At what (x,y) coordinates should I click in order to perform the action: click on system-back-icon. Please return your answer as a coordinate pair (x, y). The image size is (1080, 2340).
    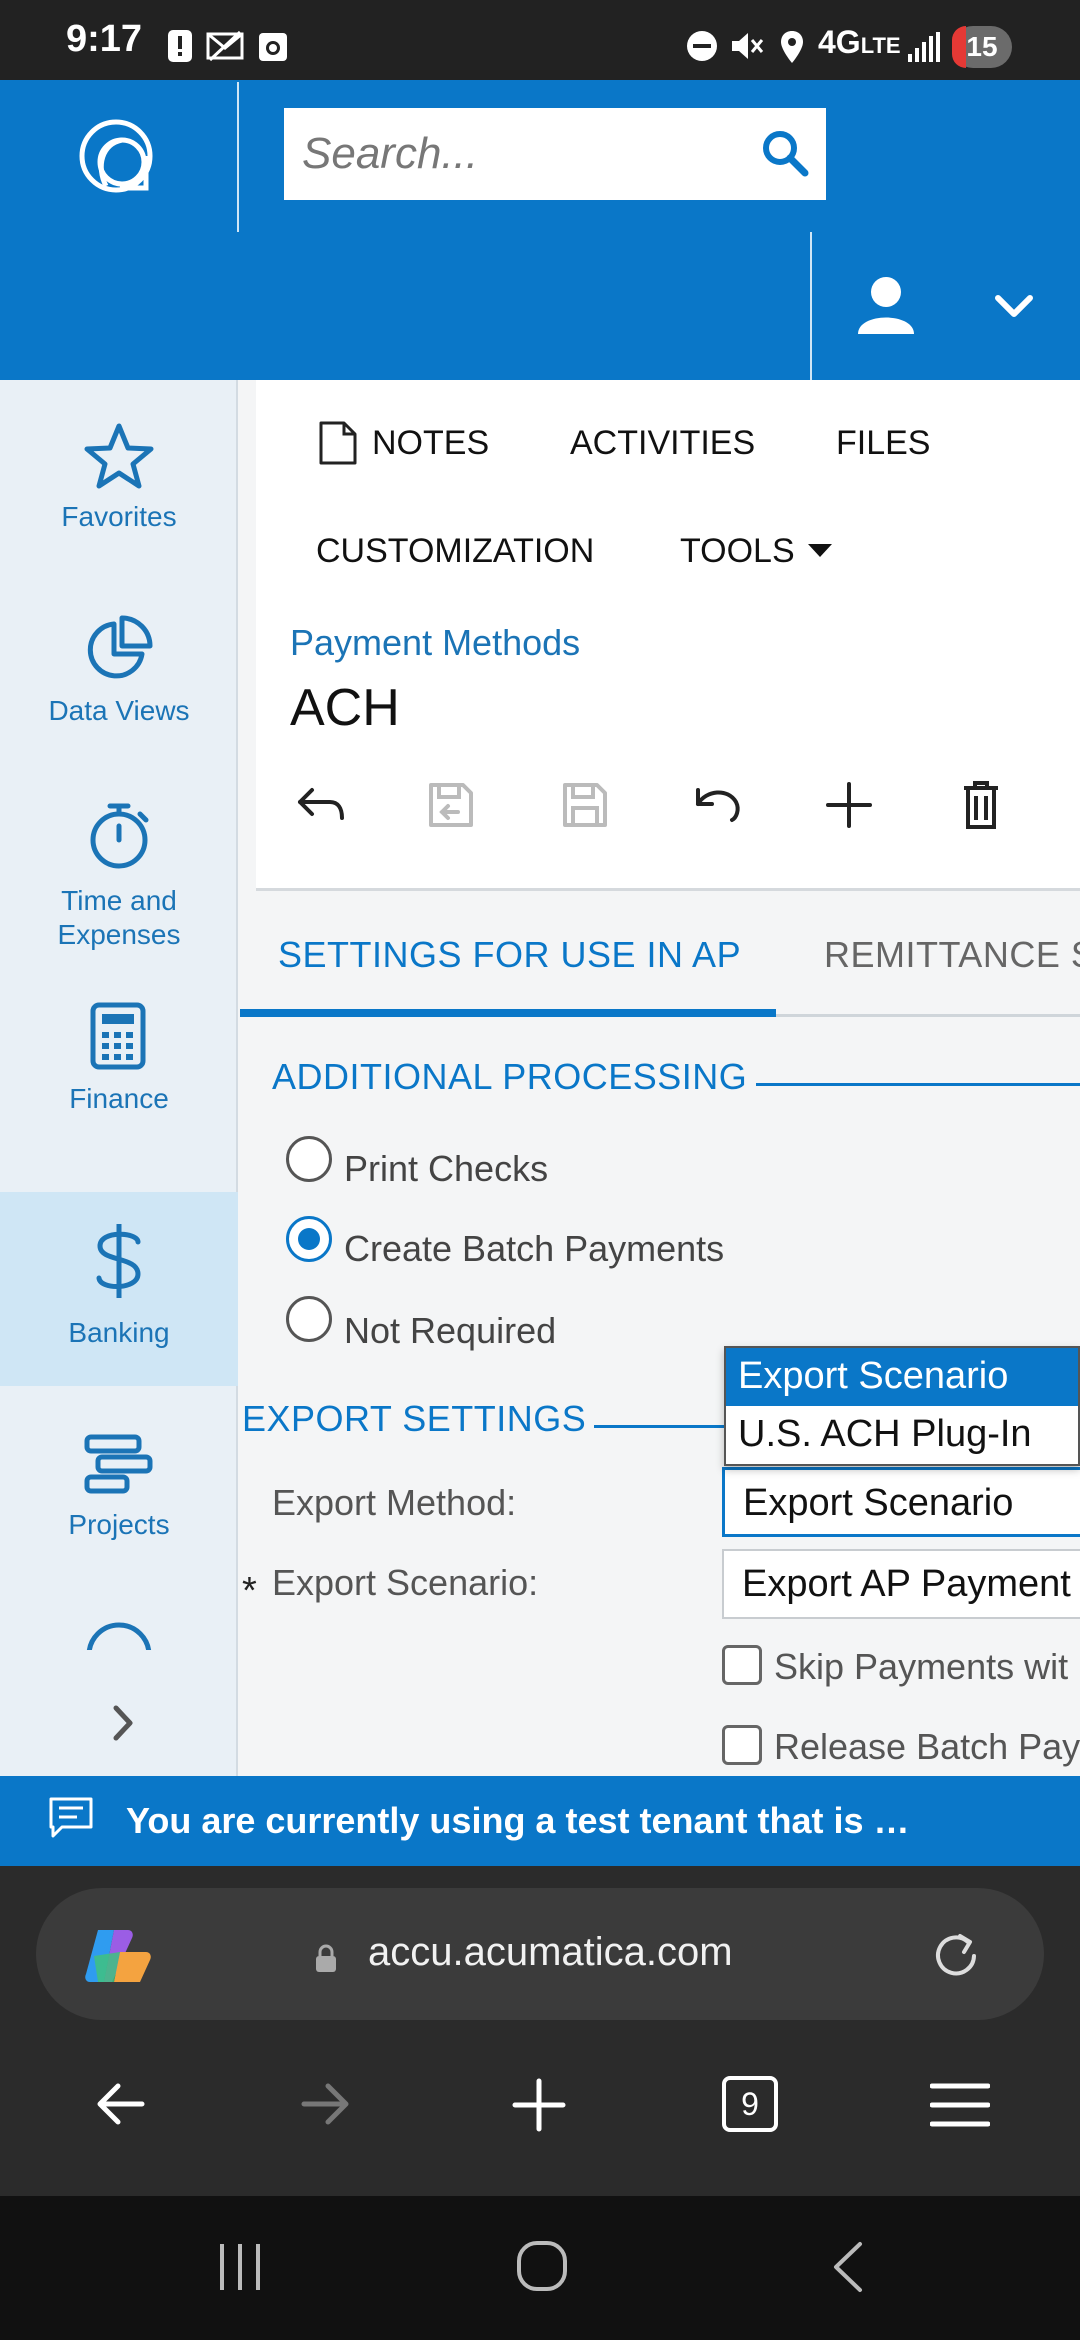
    Looking at the image, I should click on (848, 2267).